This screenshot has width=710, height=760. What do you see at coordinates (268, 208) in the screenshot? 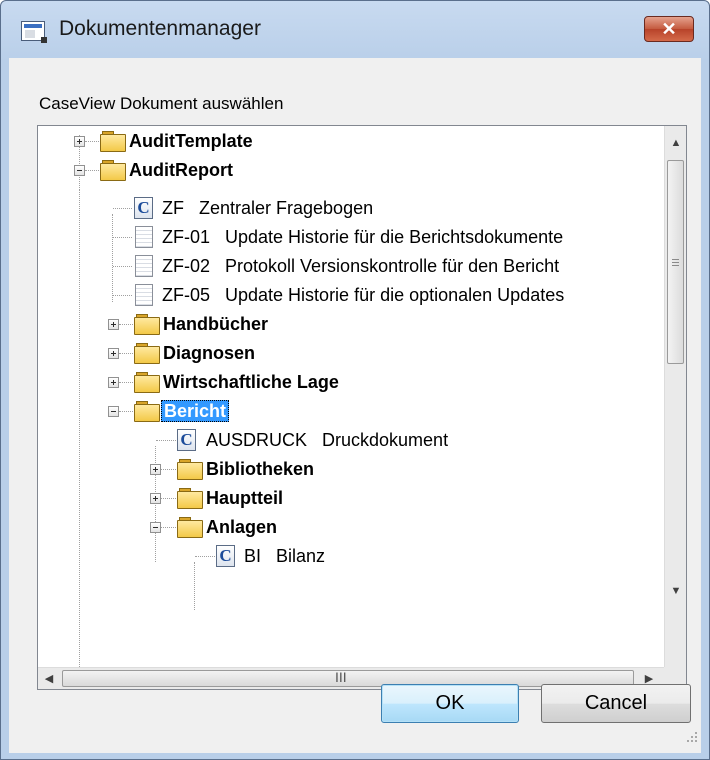
I see `tree-item-label: ZF Zentraler Fragebogen` at bounding box center [268, 208].